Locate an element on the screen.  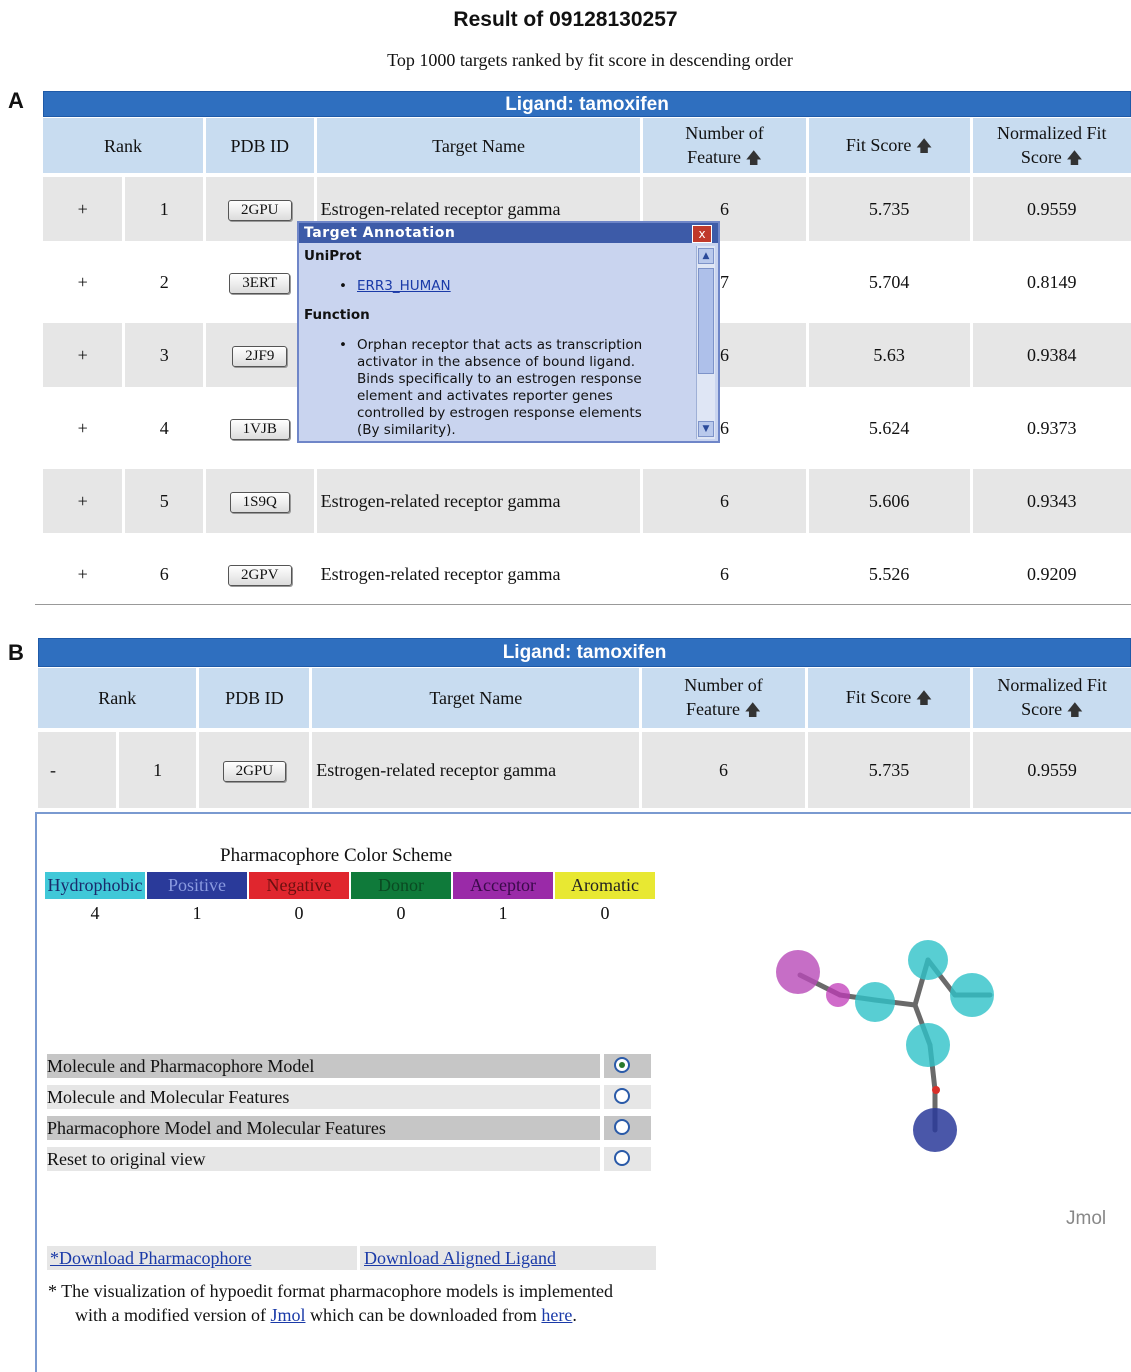
download-pharmacophore-link: *Download Pharmacophore is located at coordinates (150, 1258).